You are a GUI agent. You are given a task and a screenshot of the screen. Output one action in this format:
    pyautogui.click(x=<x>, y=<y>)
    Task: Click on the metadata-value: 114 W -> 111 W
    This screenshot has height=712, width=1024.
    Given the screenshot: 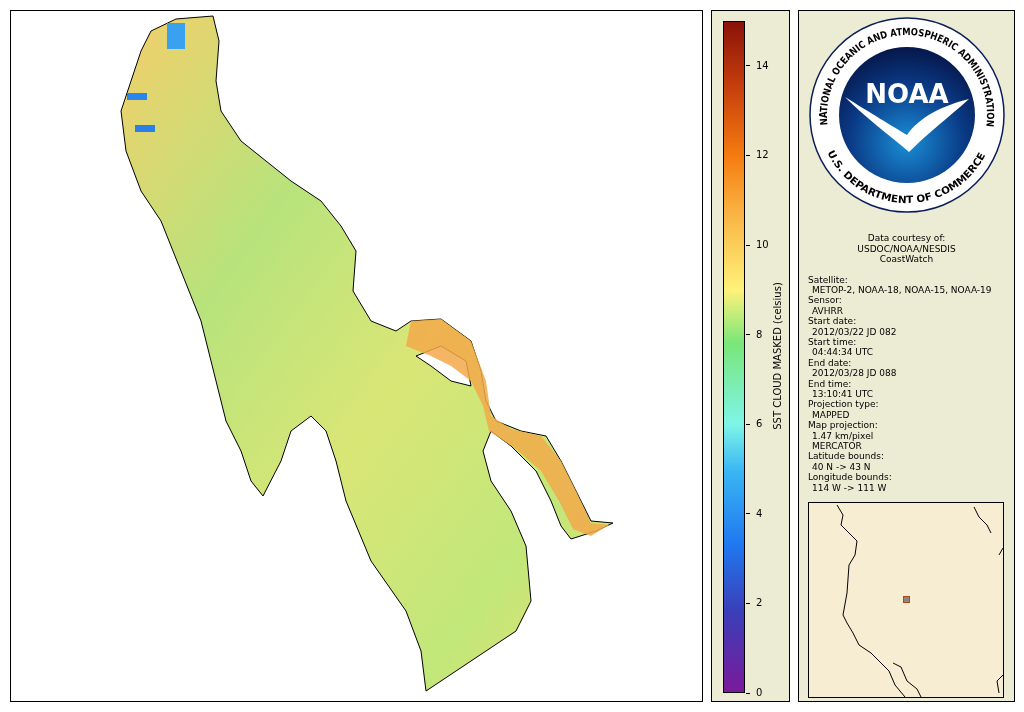 What is the action you would take?
    pyautogui.click(x=849, y=488)
    